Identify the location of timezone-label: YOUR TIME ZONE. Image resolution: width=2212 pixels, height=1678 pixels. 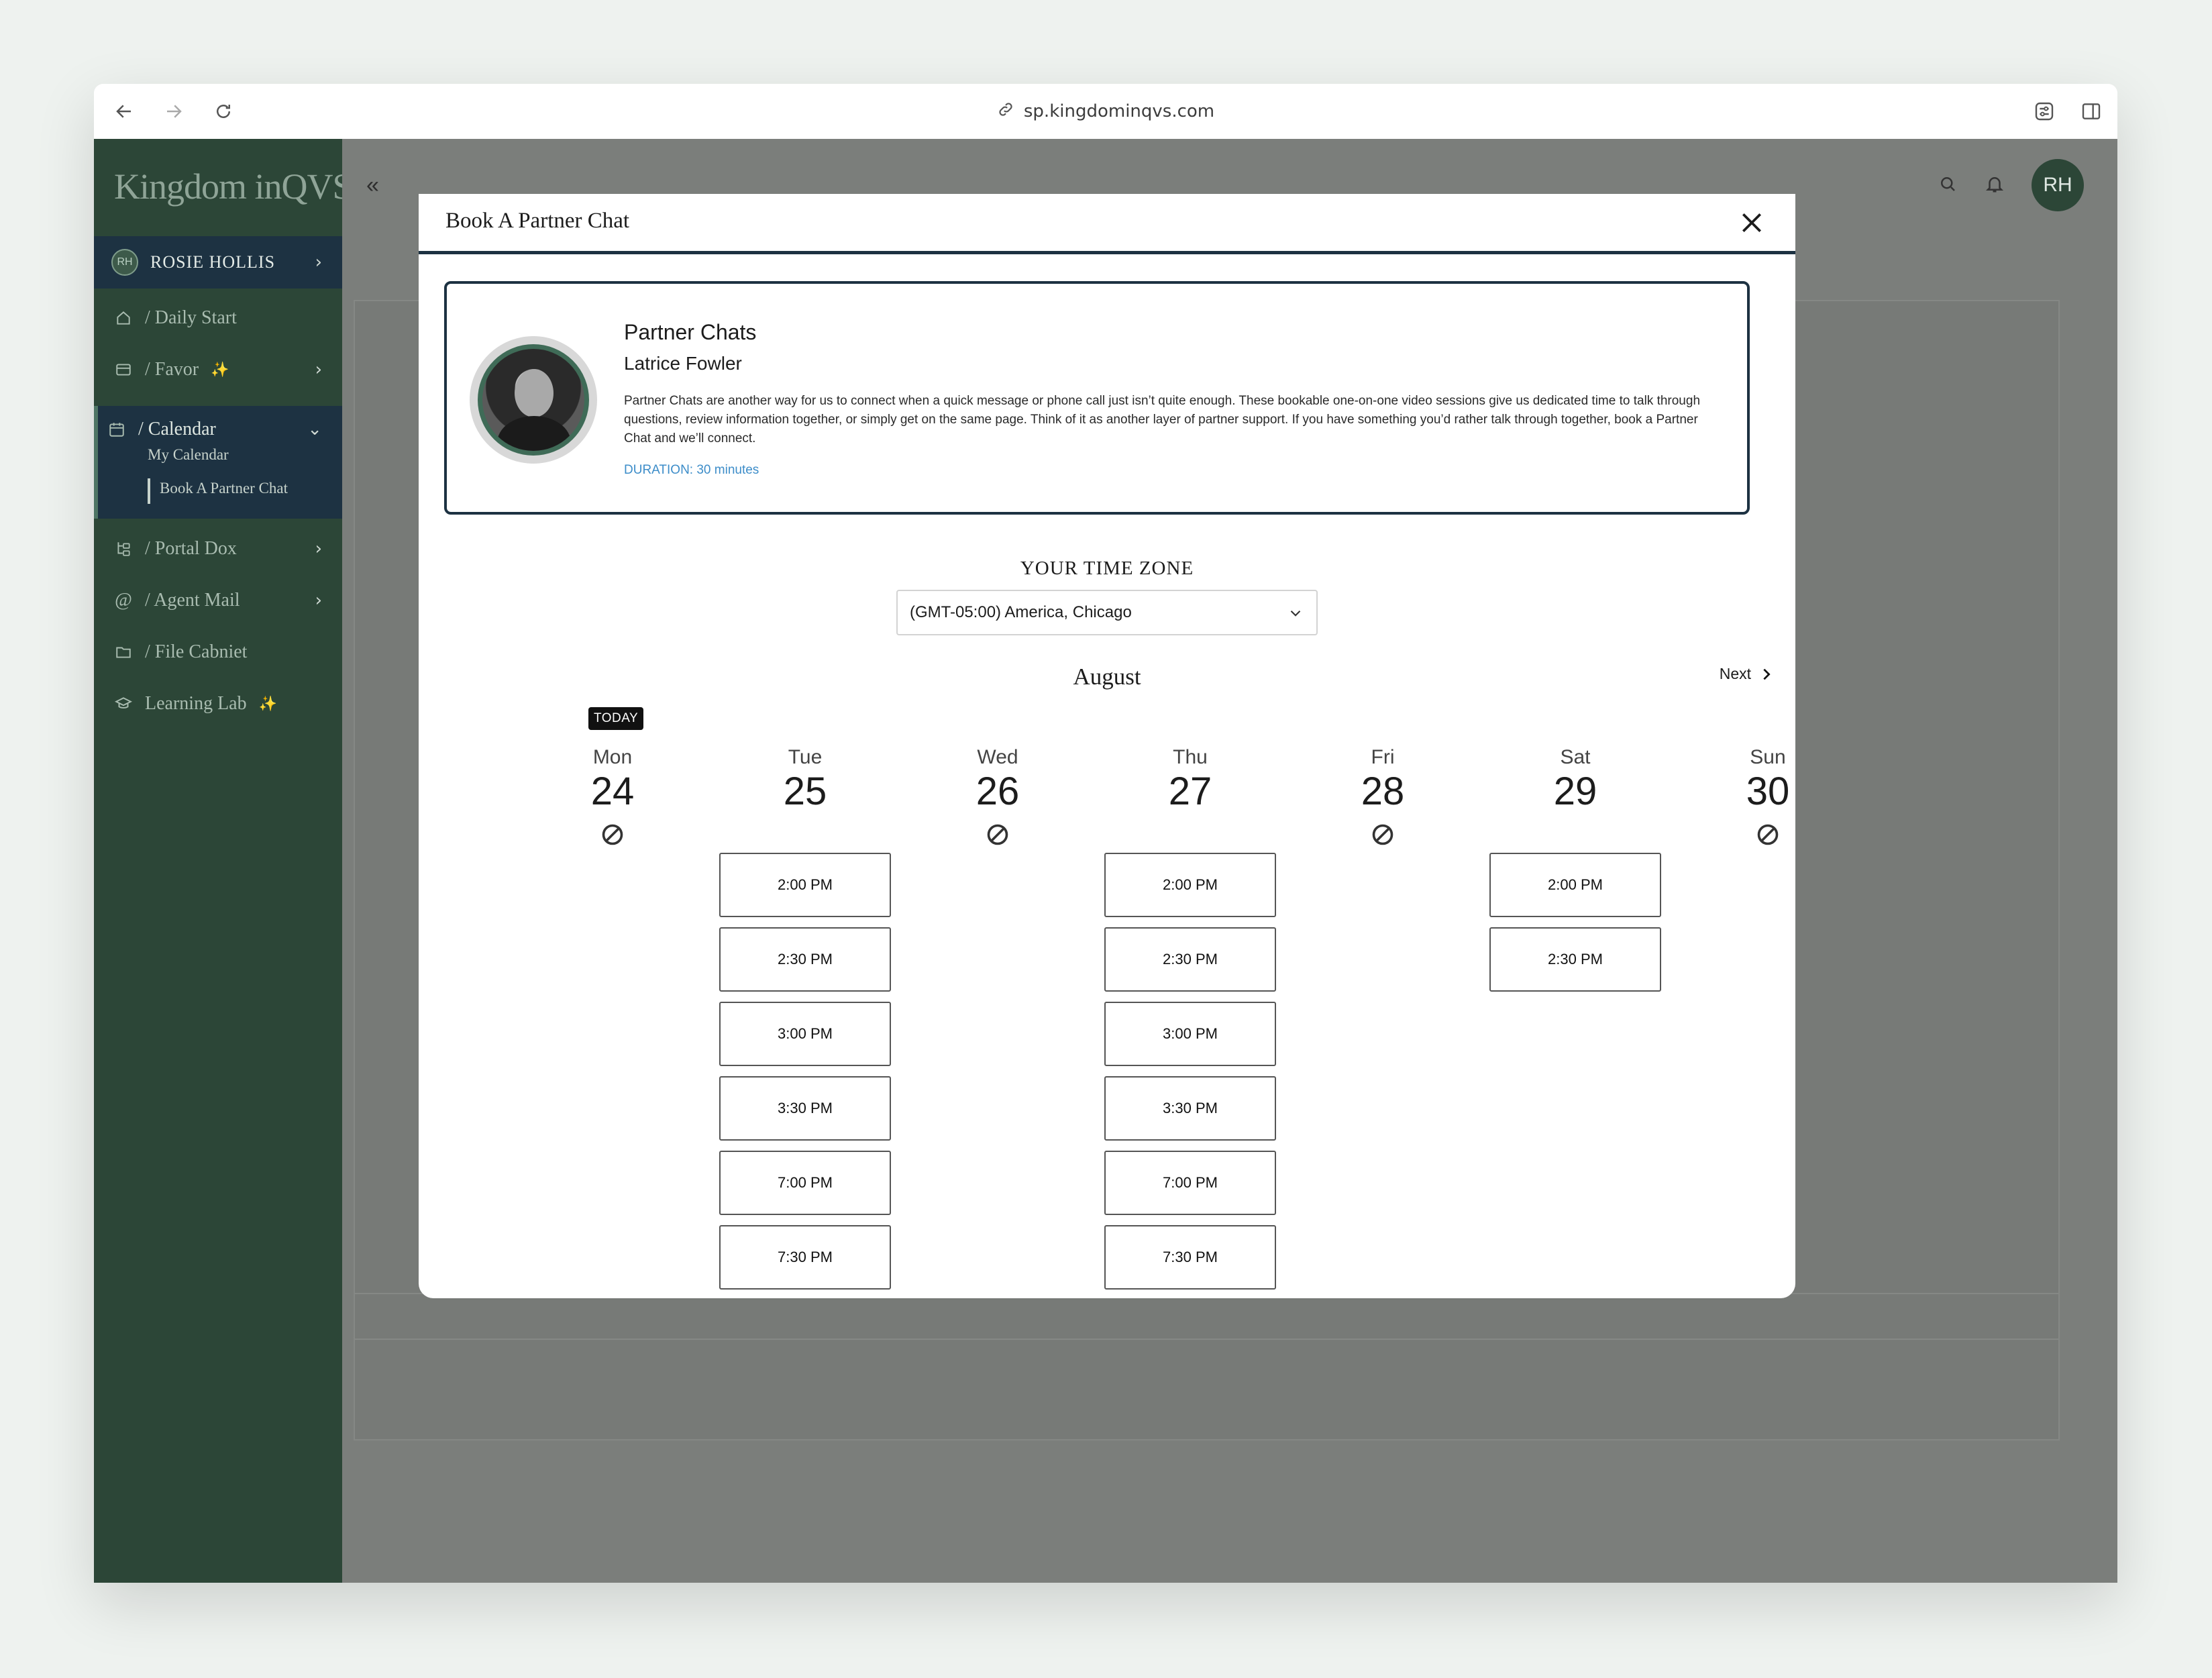
(1107, 569).